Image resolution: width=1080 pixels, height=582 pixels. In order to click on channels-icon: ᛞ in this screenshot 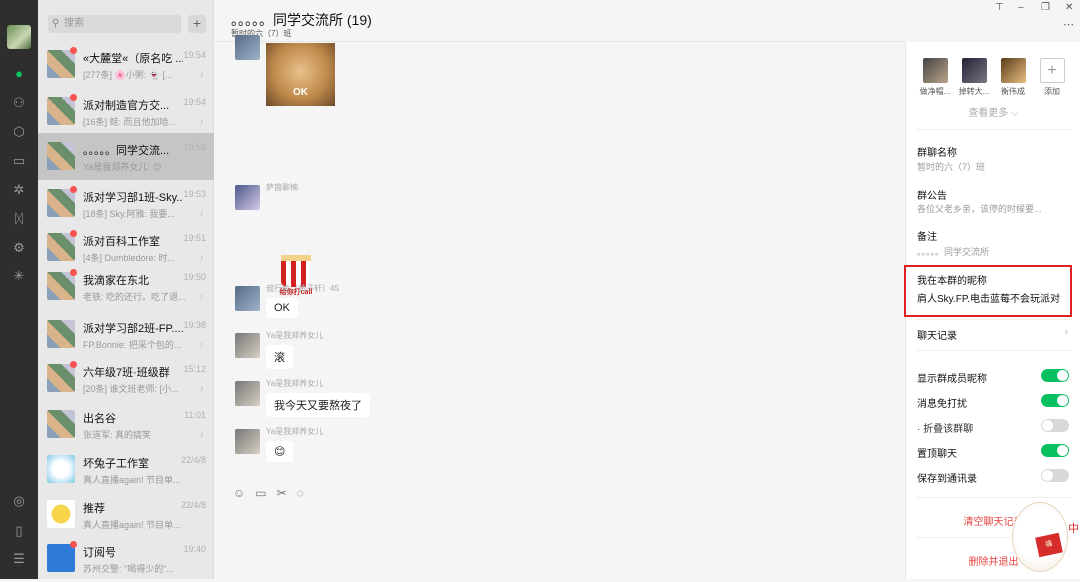, I will do `click(19, 219)`.